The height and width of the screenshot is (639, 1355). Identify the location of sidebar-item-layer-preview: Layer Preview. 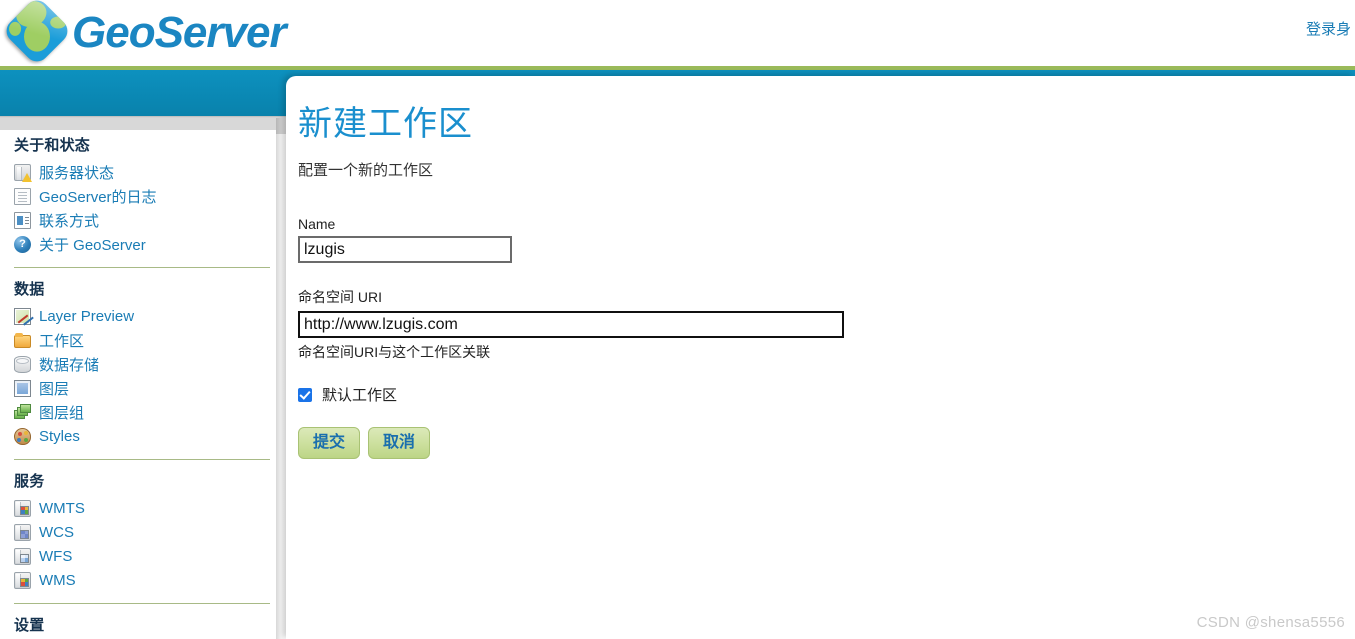
(145, 316).